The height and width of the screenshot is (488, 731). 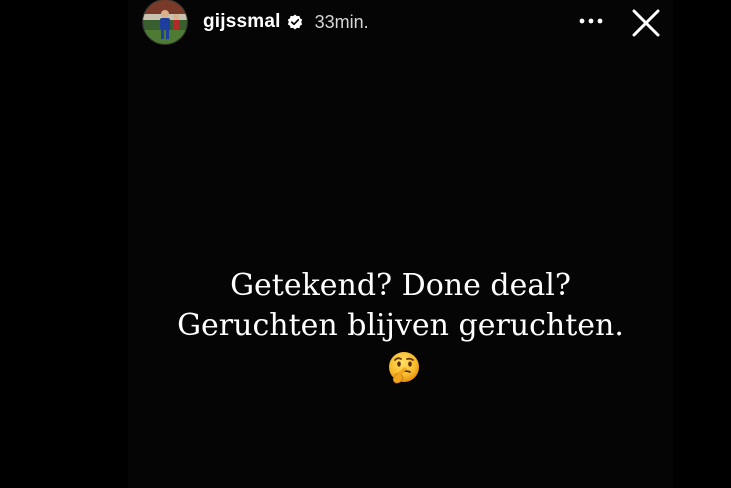 What do you see at coordinates (404, 368) in the screenshot?
I see `thinking-face-emoji-icon` at bounding box center [404, 368].